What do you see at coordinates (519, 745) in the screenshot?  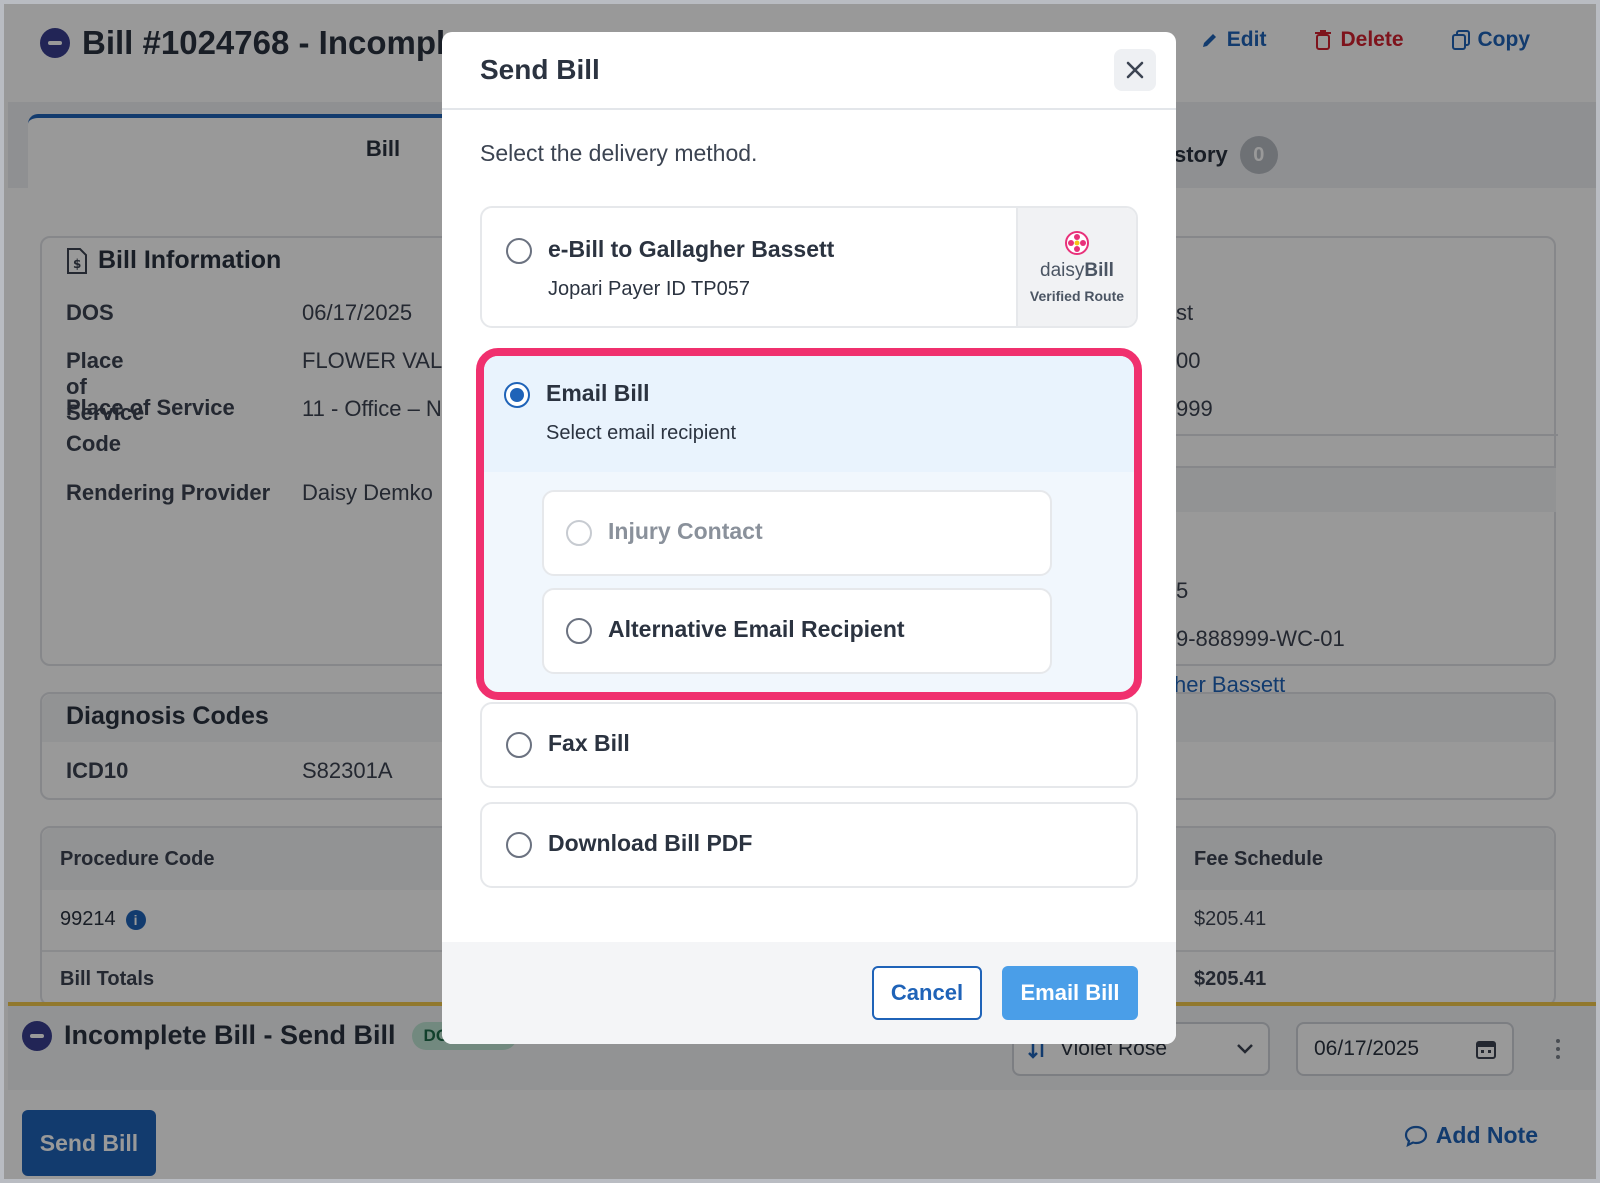 I see `radio-fax` at bounding box center [519, 745].